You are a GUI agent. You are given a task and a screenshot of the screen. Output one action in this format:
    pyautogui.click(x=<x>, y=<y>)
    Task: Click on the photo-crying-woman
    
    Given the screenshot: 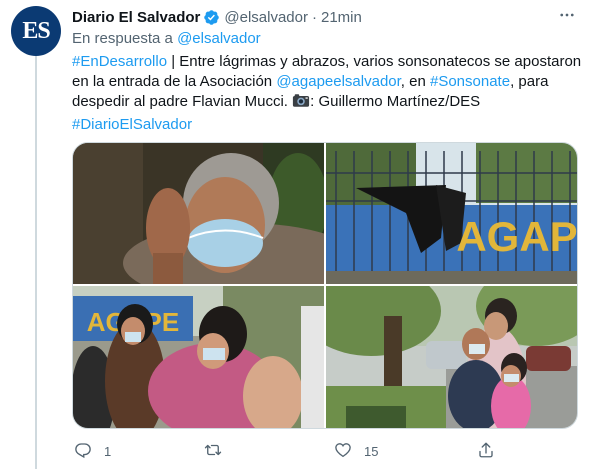 What is the action you would take?
    pyautogui.click(x=198, y=213)
    